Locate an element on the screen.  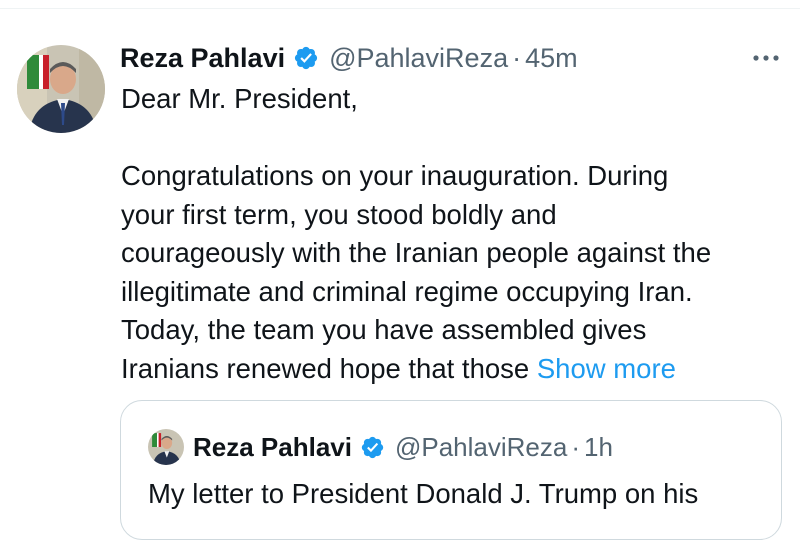
quoted-author-handle: @PahlaviReza is located at coordinates (481, 447).